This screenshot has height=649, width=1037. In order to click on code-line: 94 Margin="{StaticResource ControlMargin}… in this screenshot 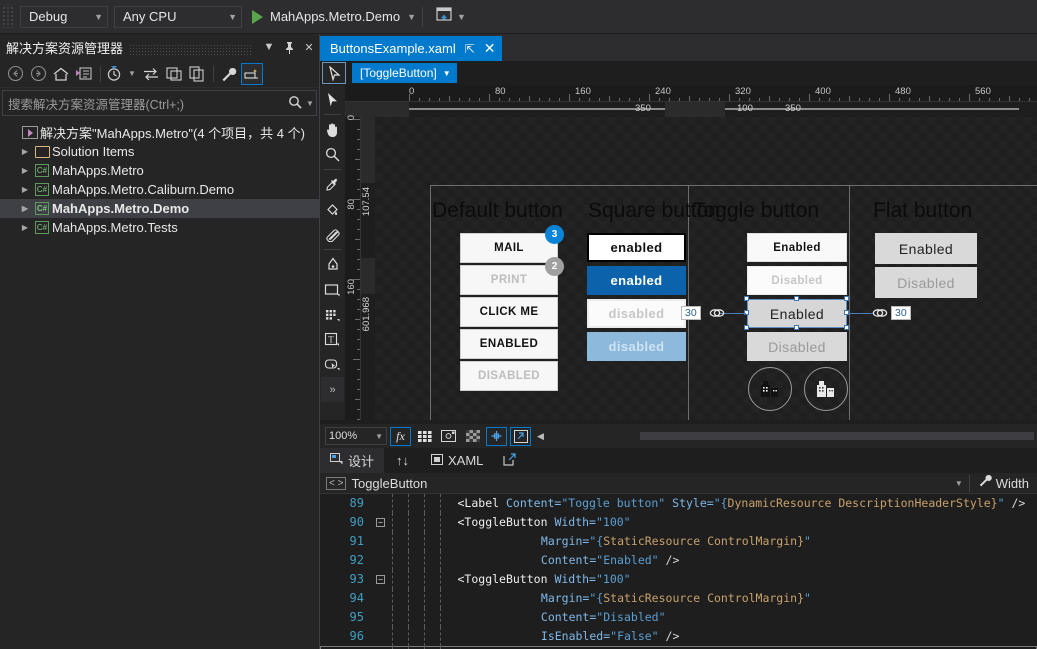, I will do `click(678, 598)`.